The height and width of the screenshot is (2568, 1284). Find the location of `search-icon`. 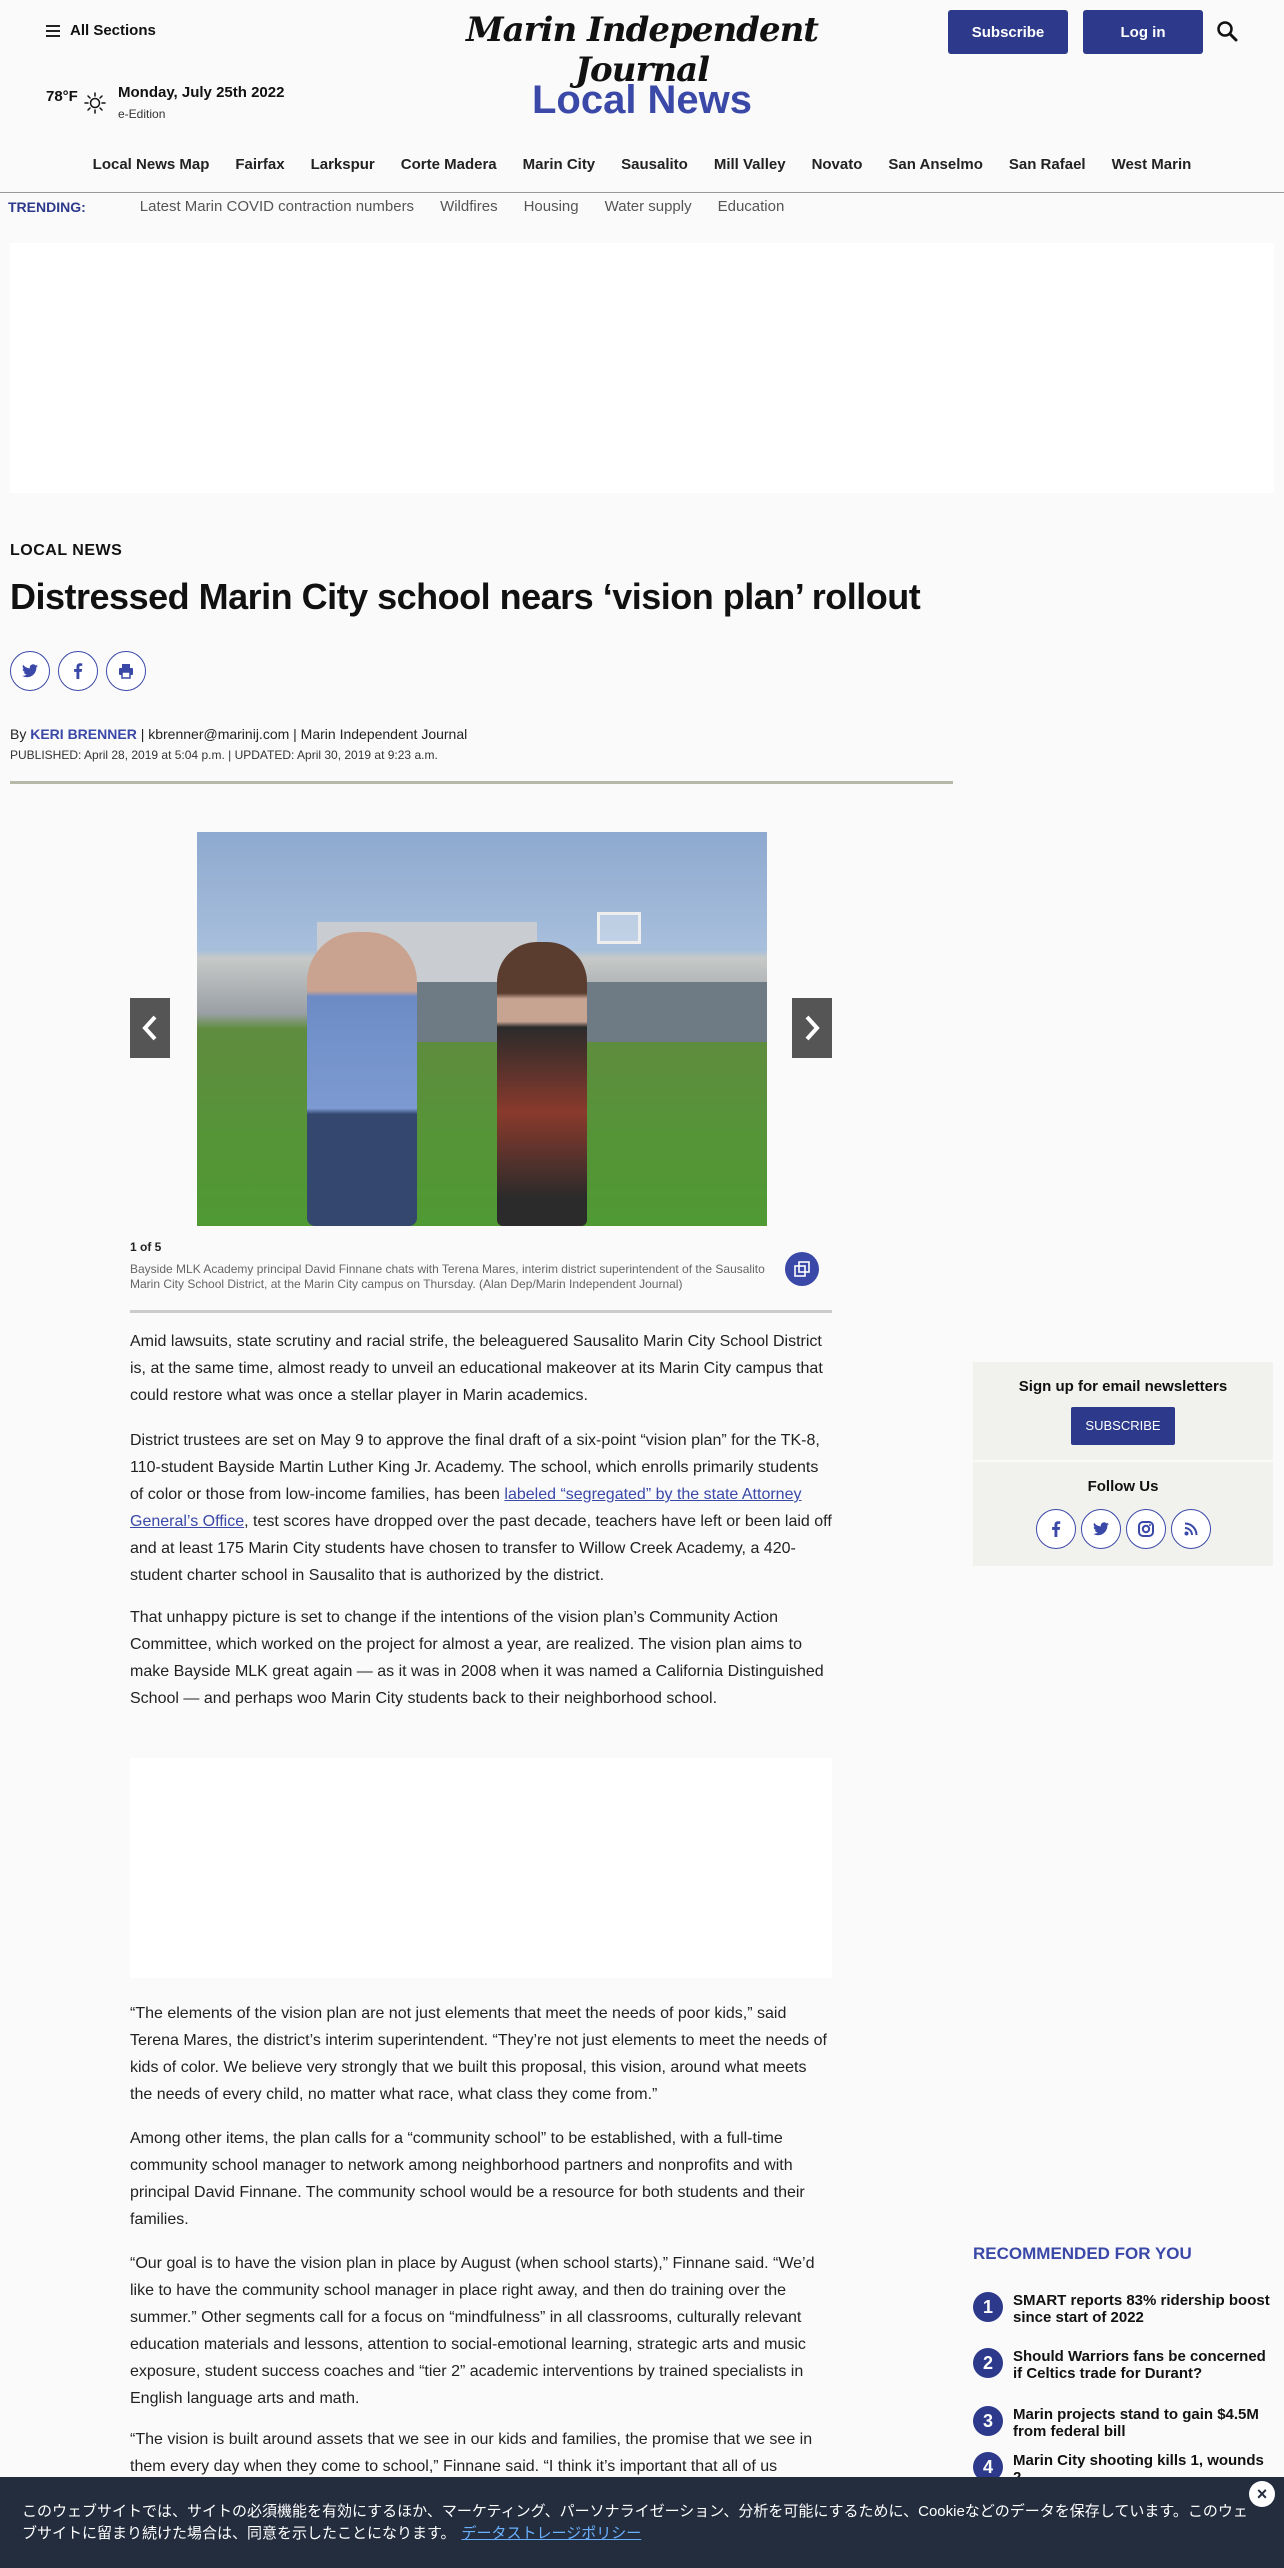

search-icon is located at coordinates (1227, 31).